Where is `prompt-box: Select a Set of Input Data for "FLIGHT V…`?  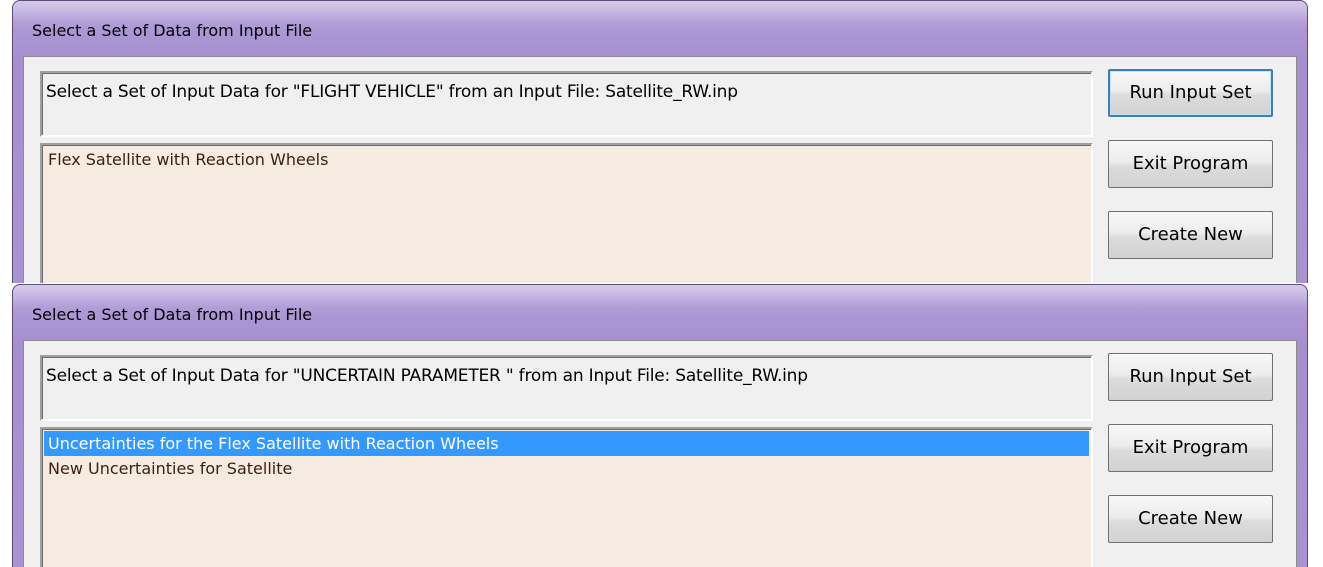
prompt-box: Select a Set of Input Data for "FLIGHT V… is located at coordinates (566, 104).